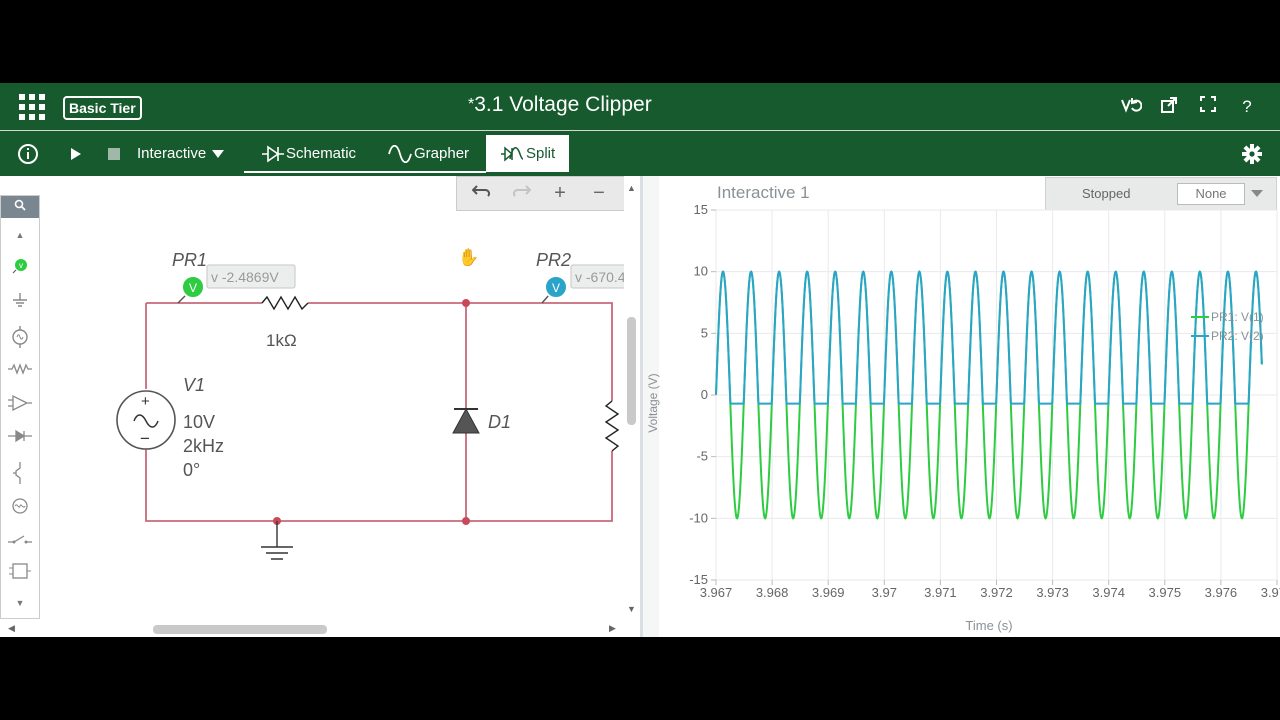 This screenshot has height=720, width=1280. What do you see at coordinates (884, 592) in the screenshot?
I see `x-tick-label: 3.97` at bounding box center [884, 592].